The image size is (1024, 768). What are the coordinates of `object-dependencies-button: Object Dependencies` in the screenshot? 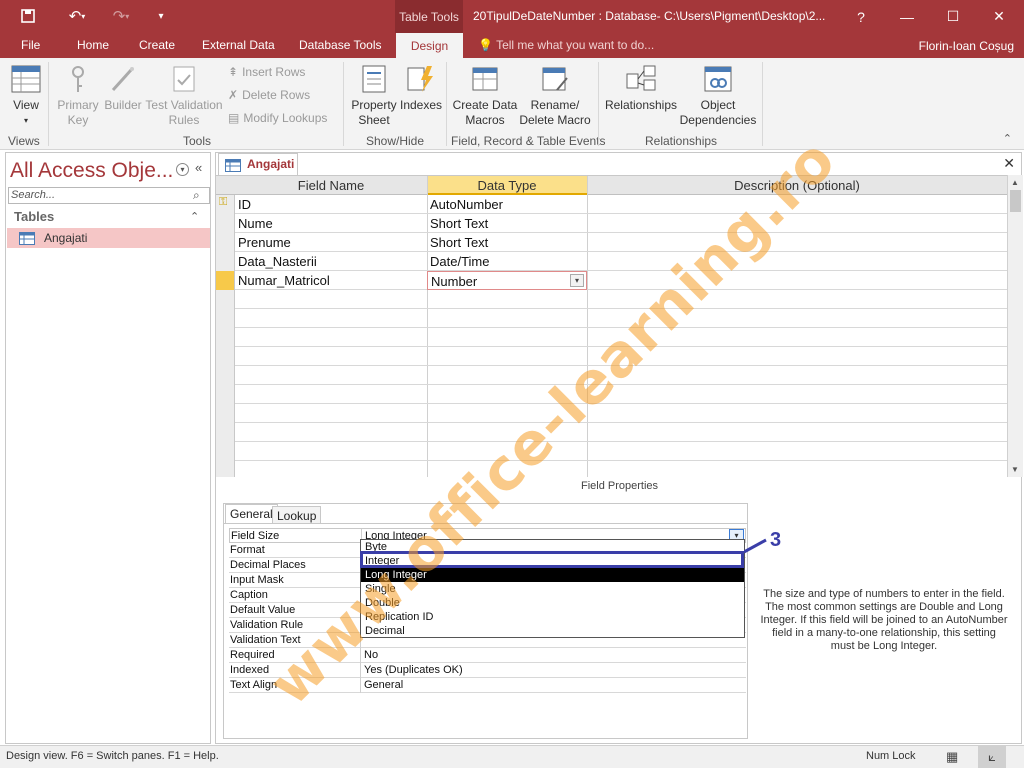 It's located at (718, 93).